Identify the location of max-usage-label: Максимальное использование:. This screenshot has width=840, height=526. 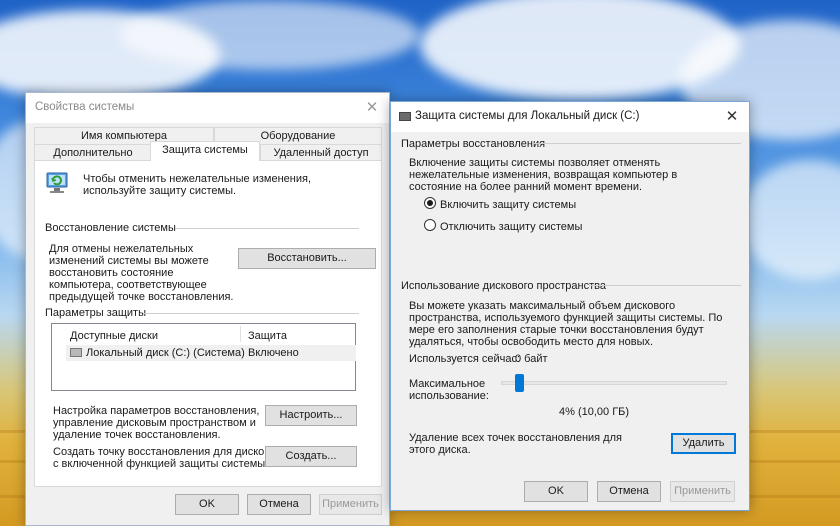
(449, 390).